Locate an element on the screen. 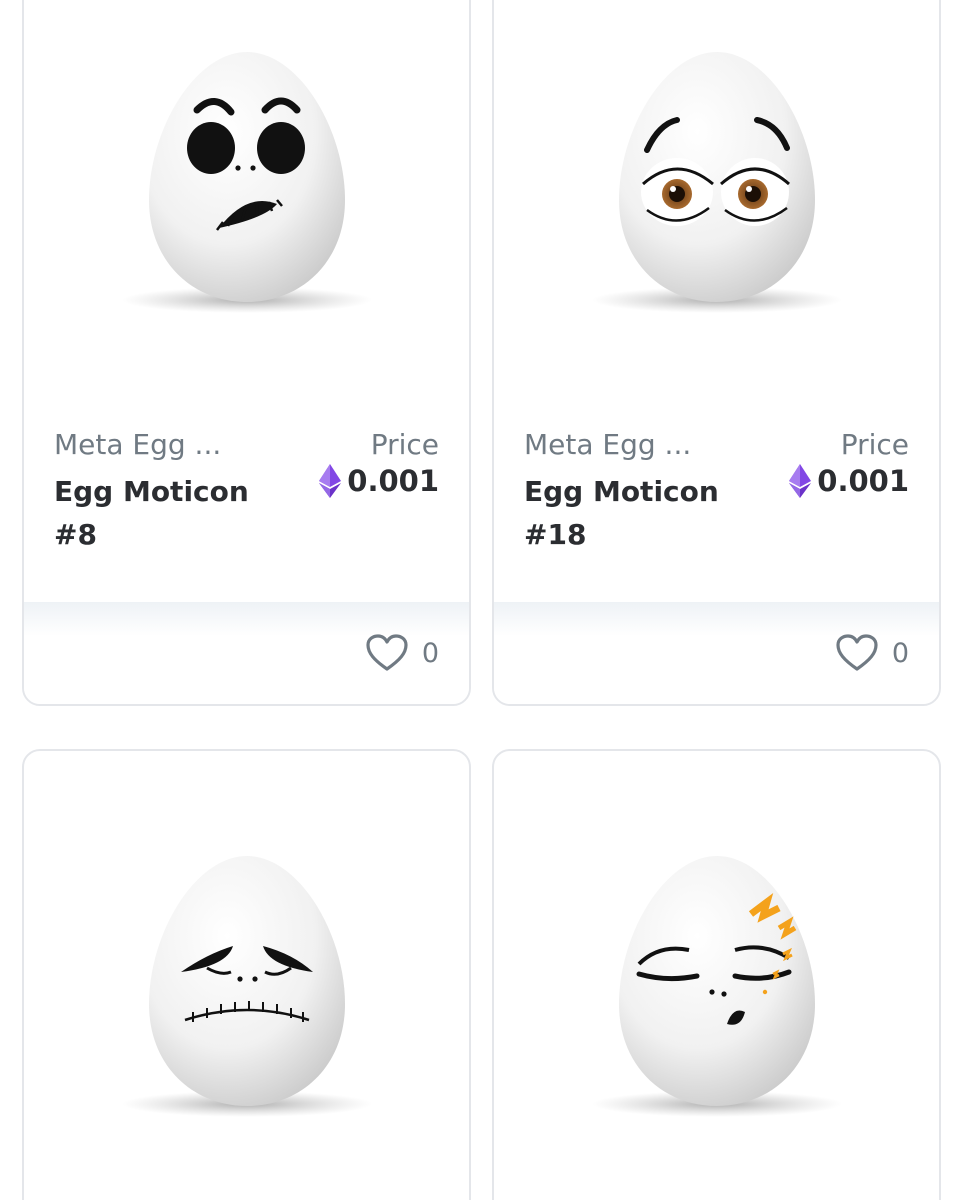 The width and height of the screenshot is (960, 1200). item-title: Egg Moticon #18 is located at coordinates (639, 513).